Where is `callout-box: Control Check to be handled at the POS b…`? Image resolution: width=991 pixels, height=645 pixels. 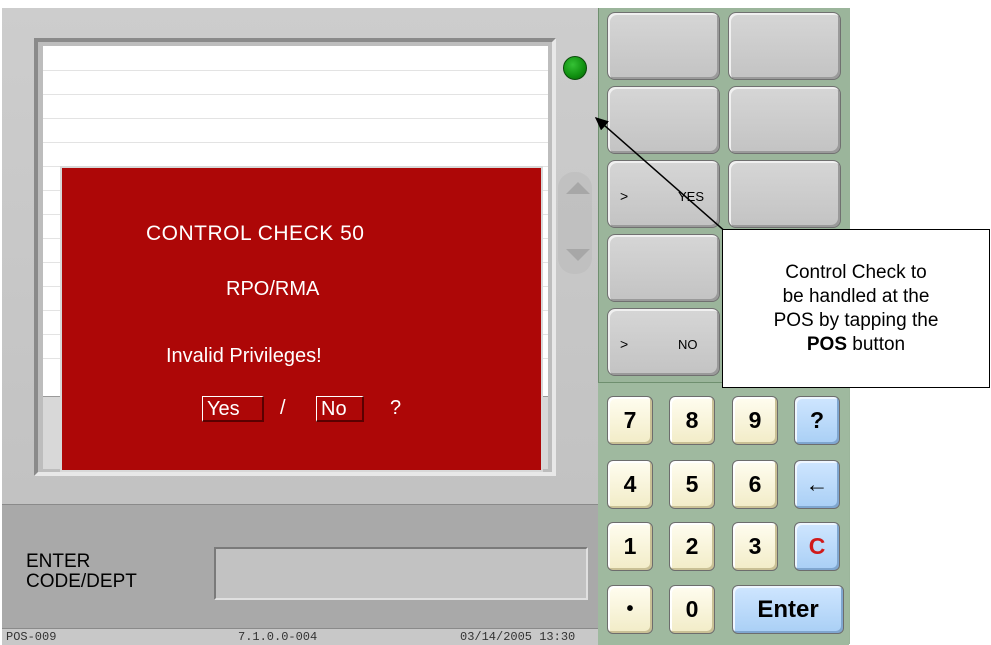
callout-box: Control Check to be handled at the POS b… is located at coordinates (856, 308).